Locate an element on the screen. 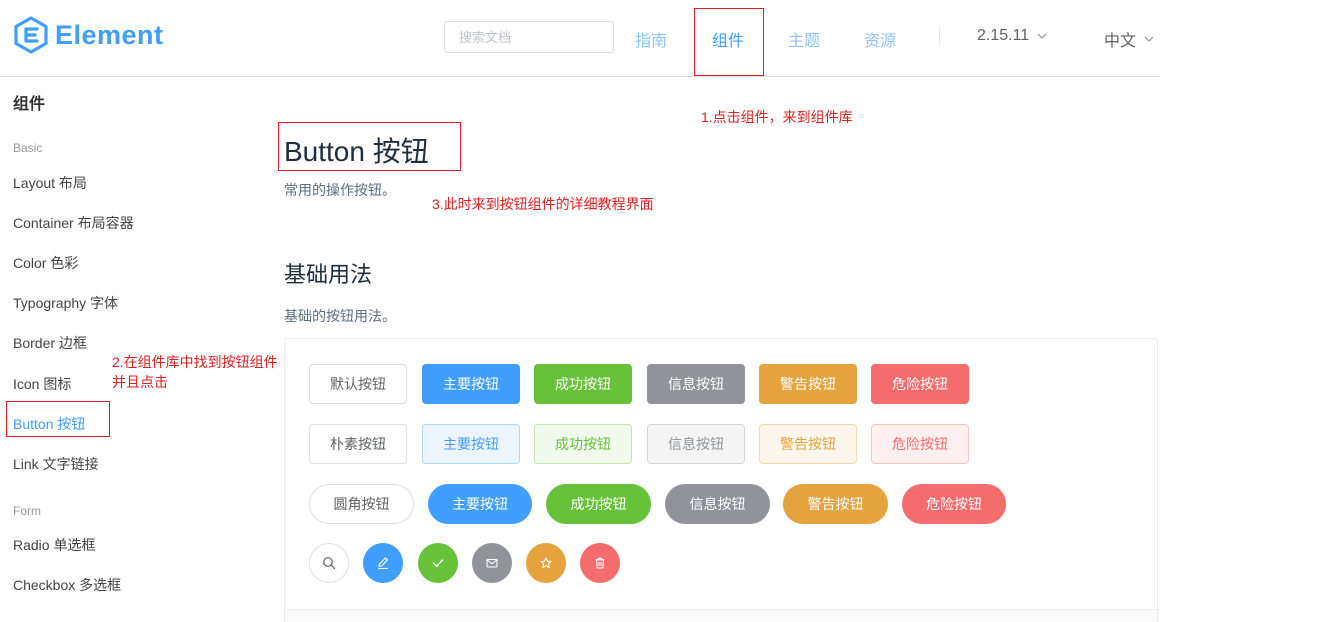  element-logo: Element is located at coordinates (88, 35).